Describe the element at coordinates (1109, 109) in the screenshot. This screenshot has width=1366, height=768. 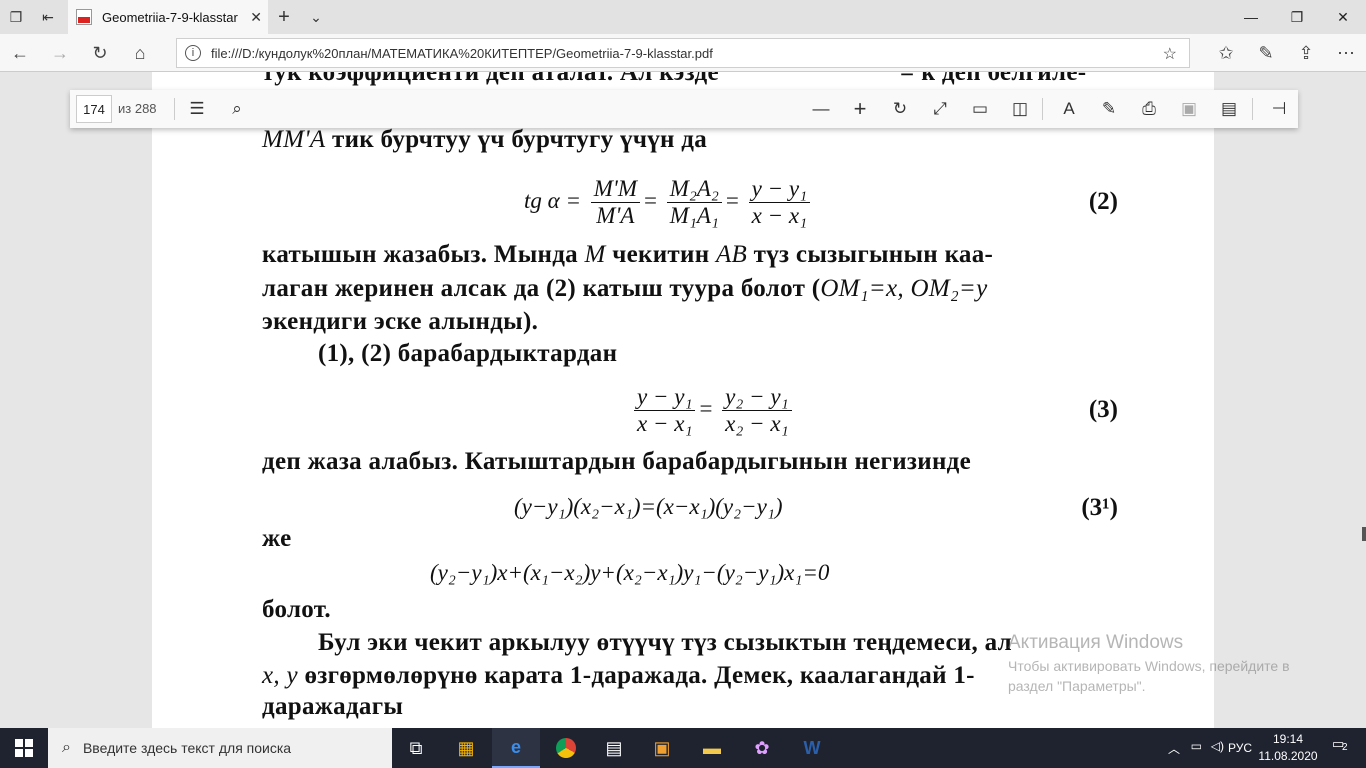
I see `draw-icon: ✎` at that location.